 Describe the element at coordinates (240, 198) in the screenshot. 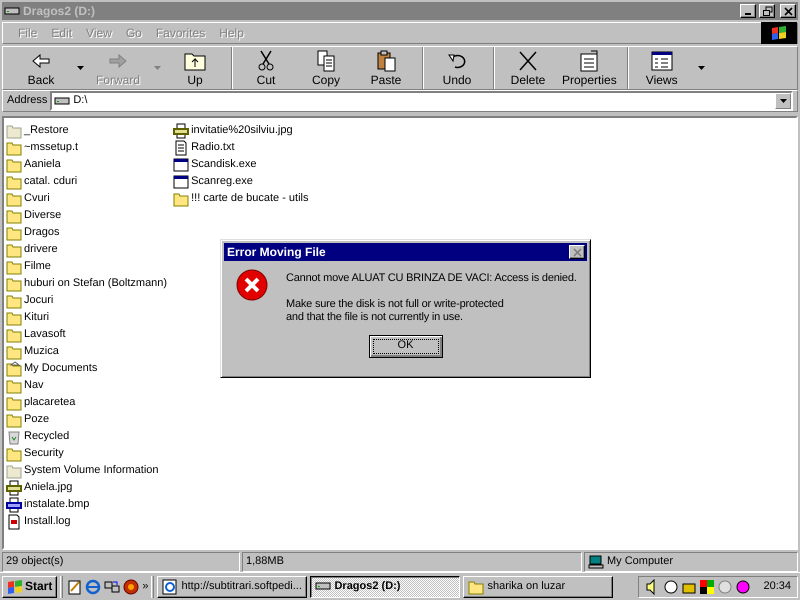

I see `directory-entry: !!! carte de bucate - utils` at that location.